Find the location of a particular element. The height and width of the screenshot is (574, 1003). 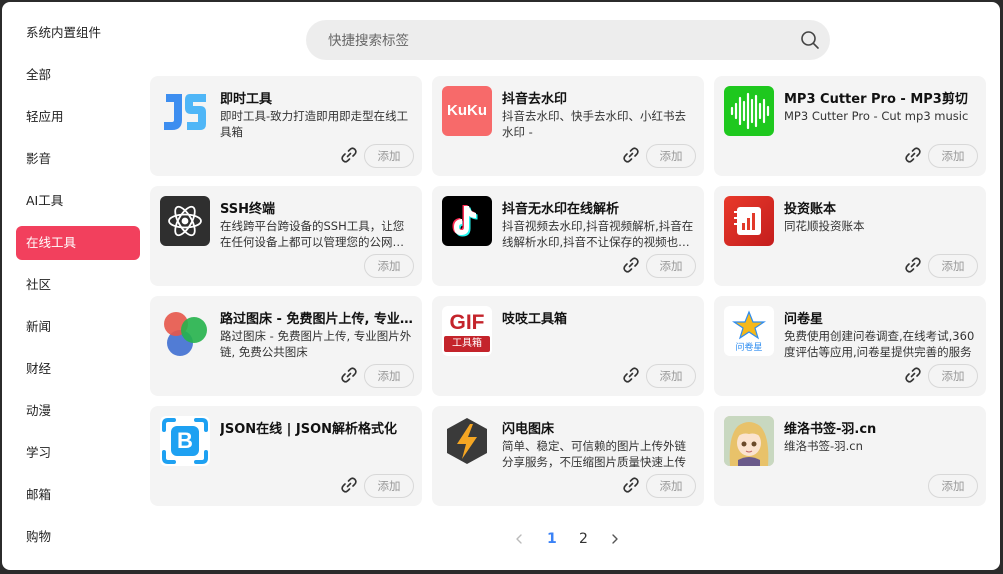

card-description: 即时工具-致力打造即用即走型在线工具箱 is located at coordinates (314, 124).